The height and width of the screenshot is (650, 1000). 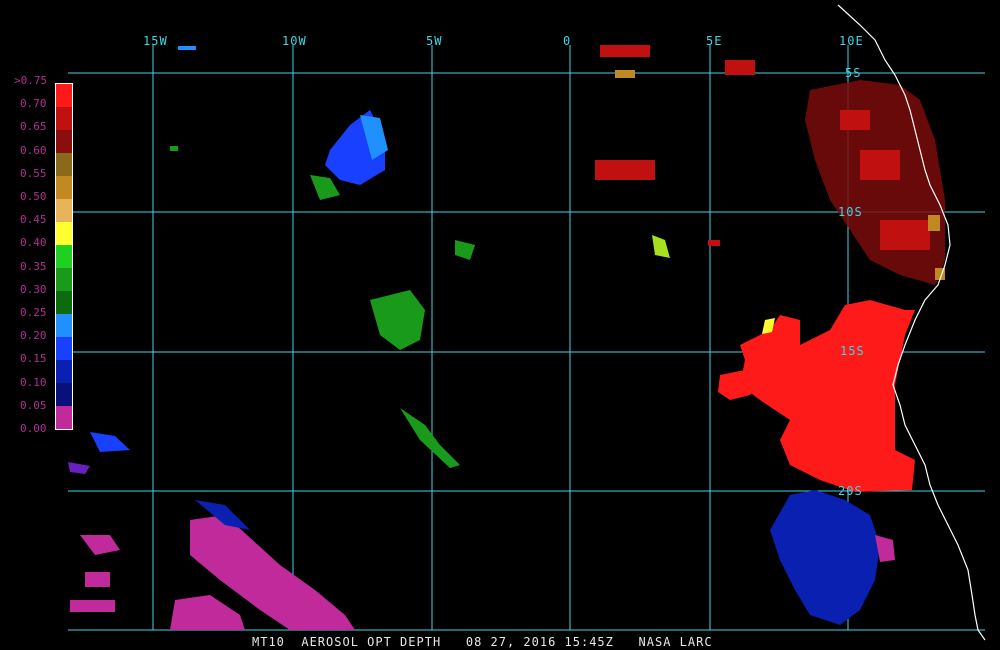 I want to click on plume-magenta-block2, so click(x=92, y=606).